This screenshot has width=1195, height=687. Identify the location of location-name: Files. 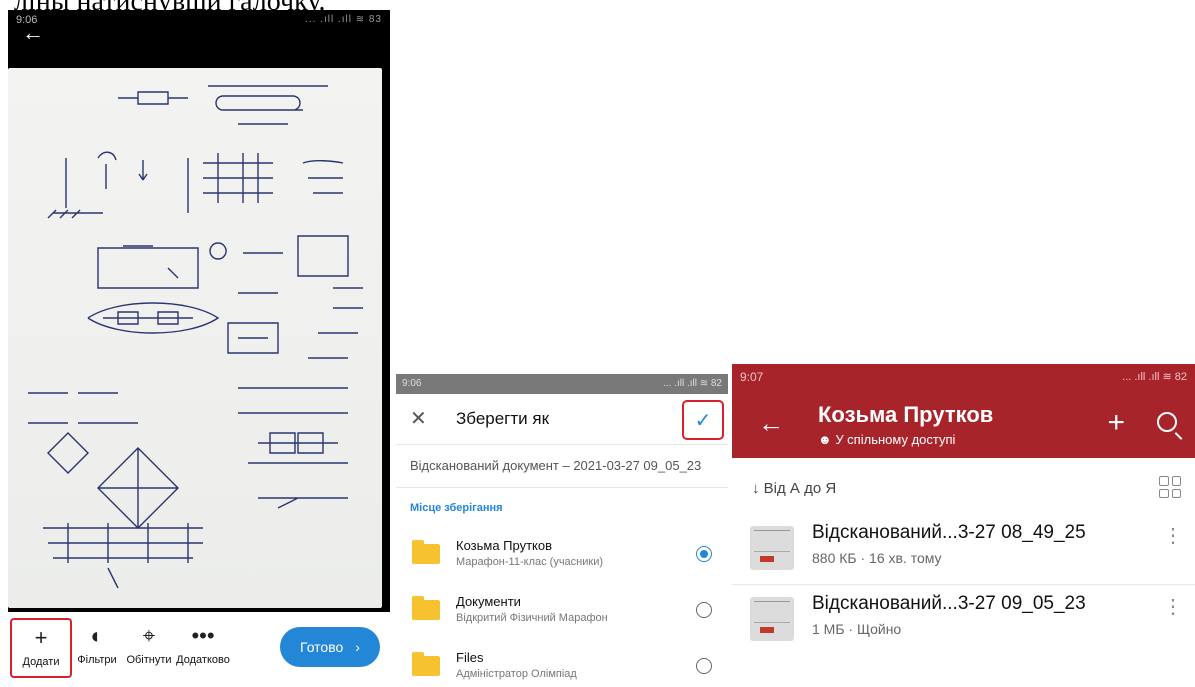
(470, 657).